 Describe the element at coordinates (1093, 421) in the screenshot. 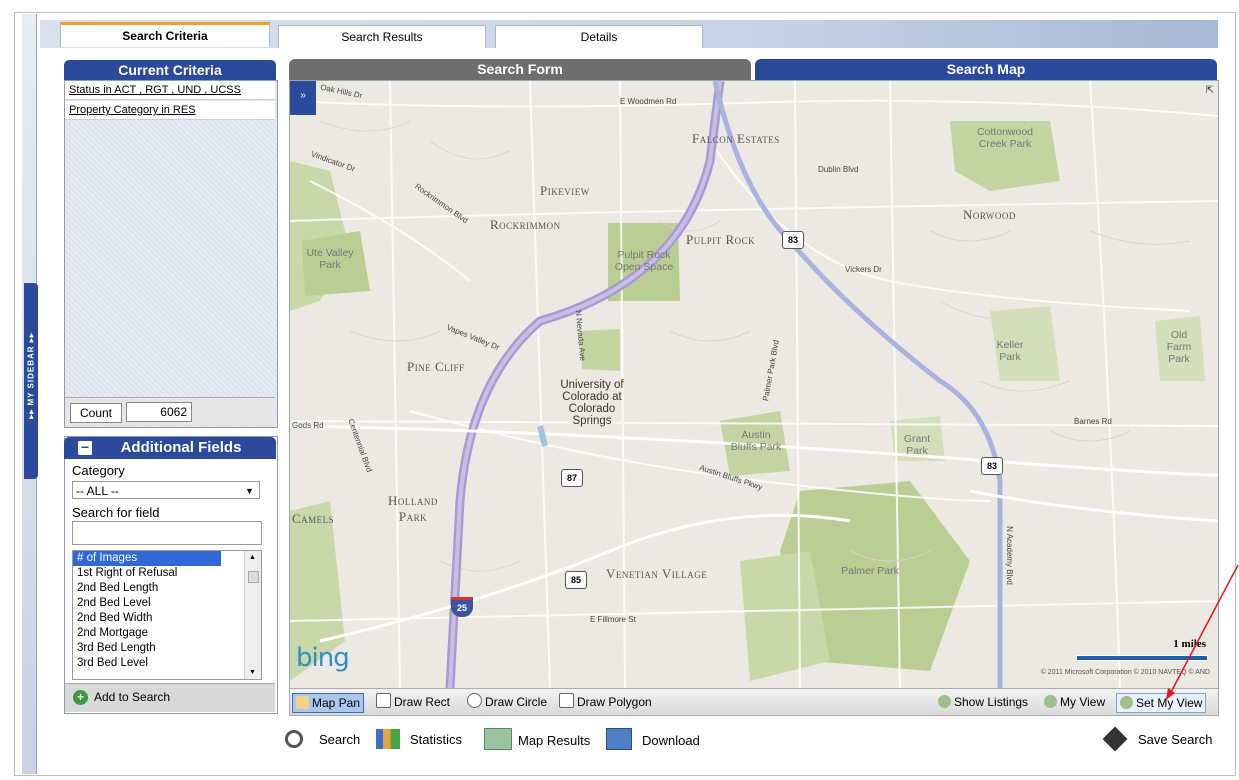

I see `map-street-label: Barnes Rd` at that location.